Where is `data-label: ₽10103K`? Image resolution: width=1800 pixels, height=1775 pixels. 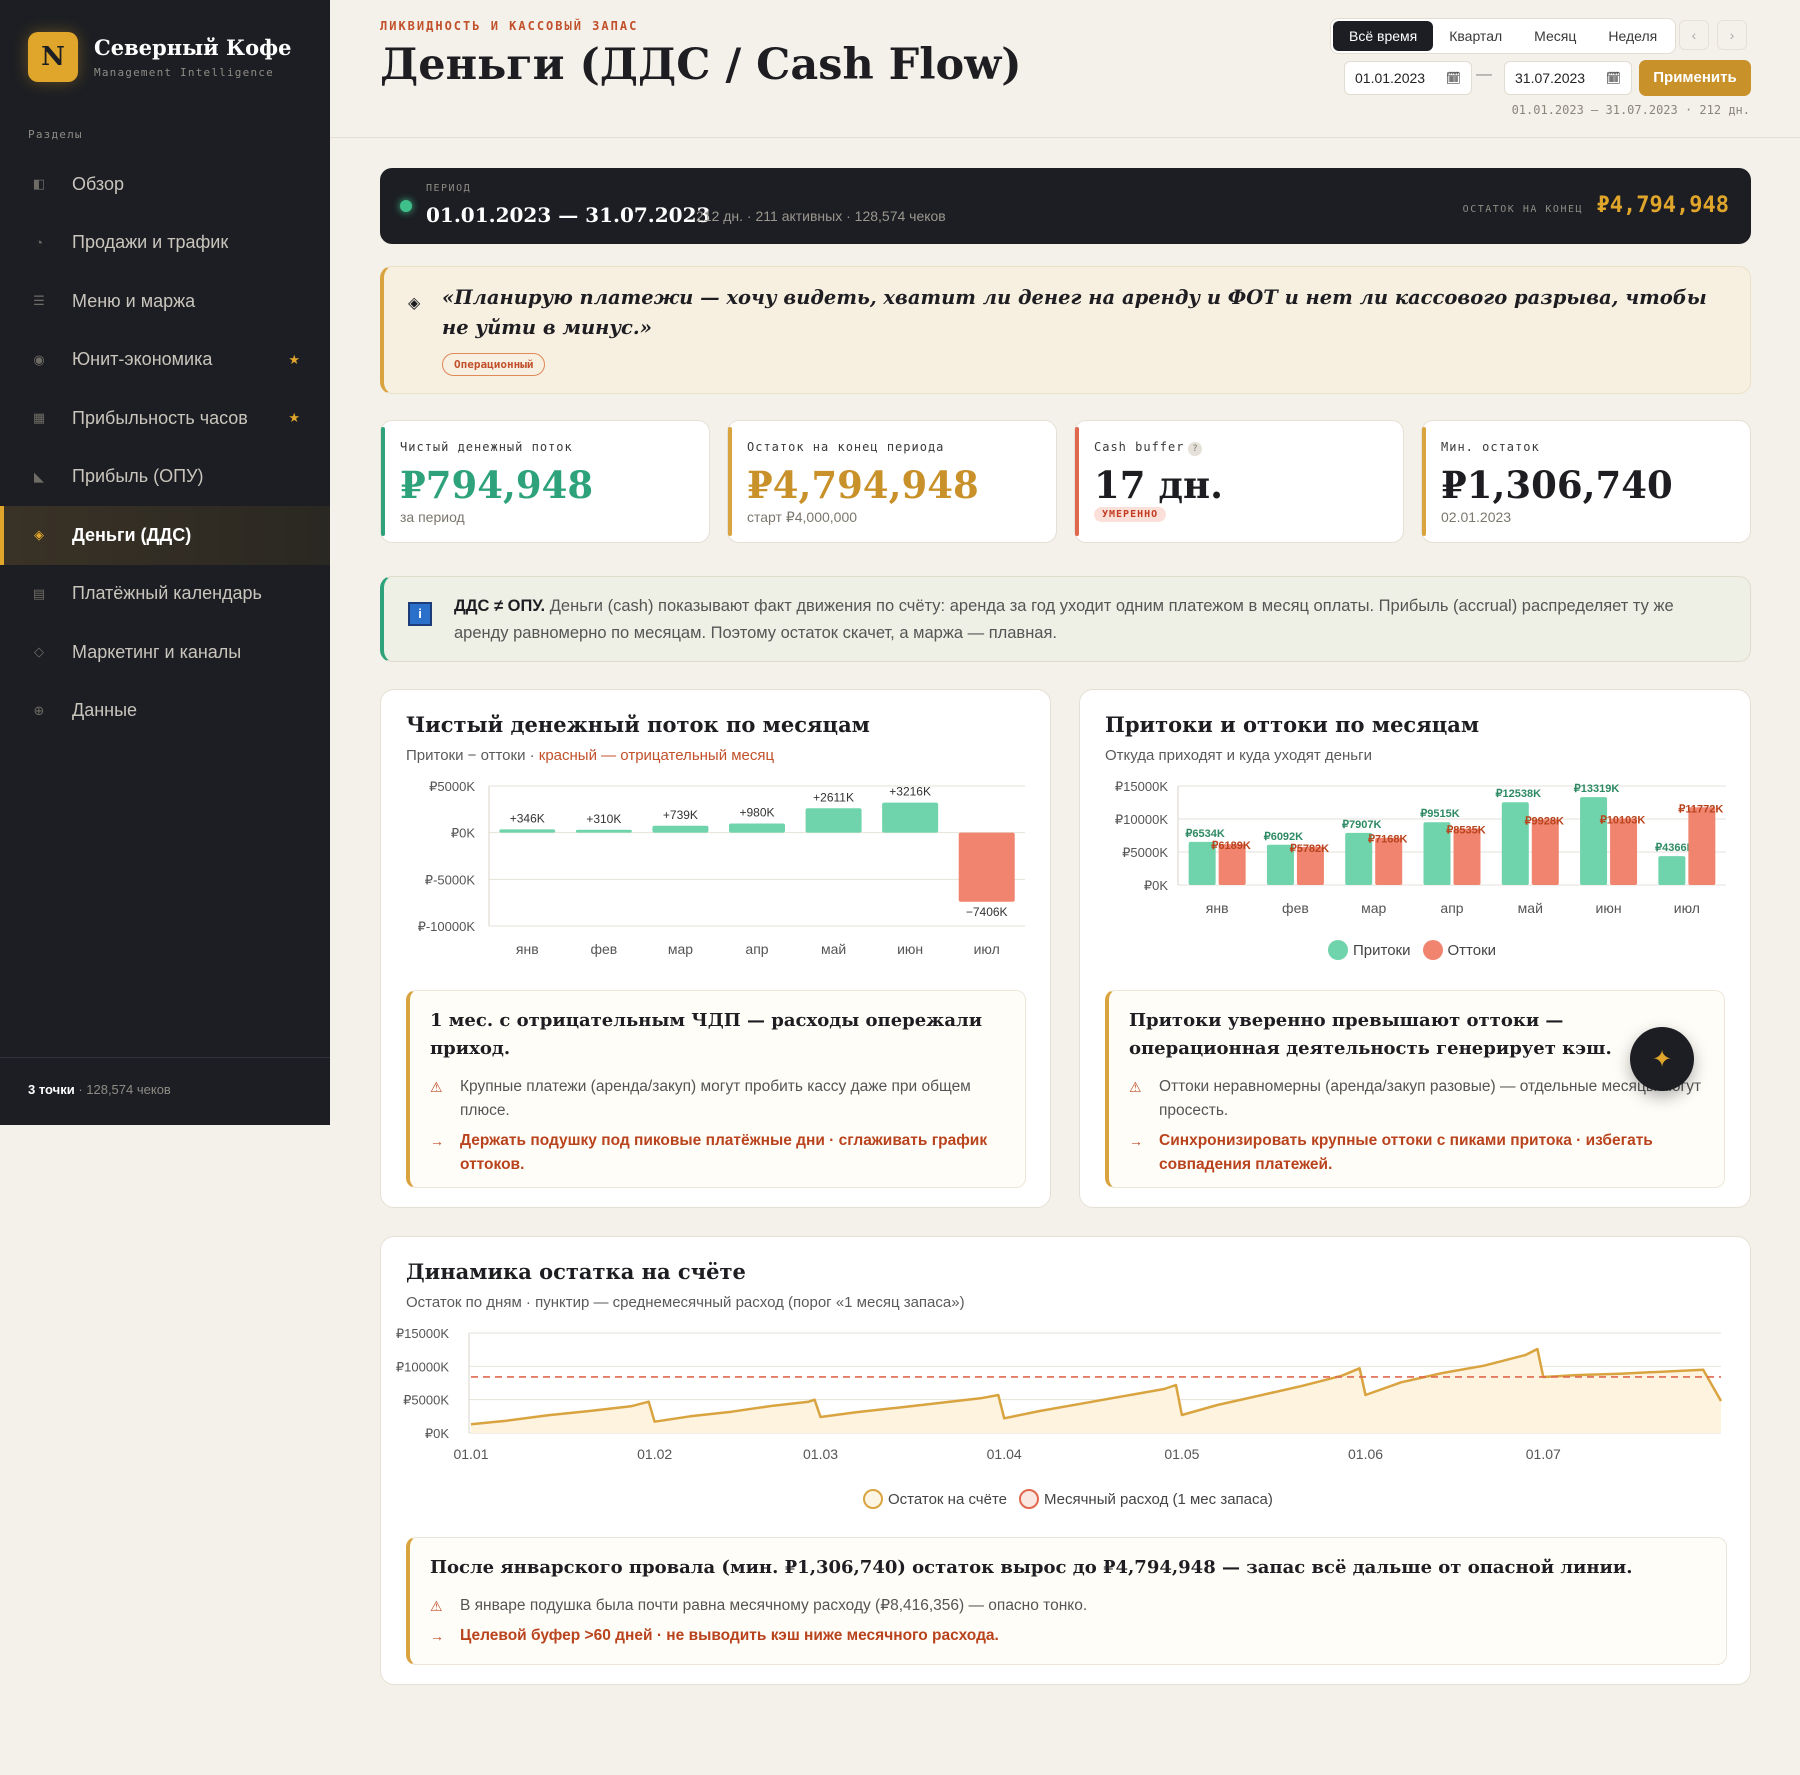
data-label: ₽10103K is located at coordinates (1623, 820).